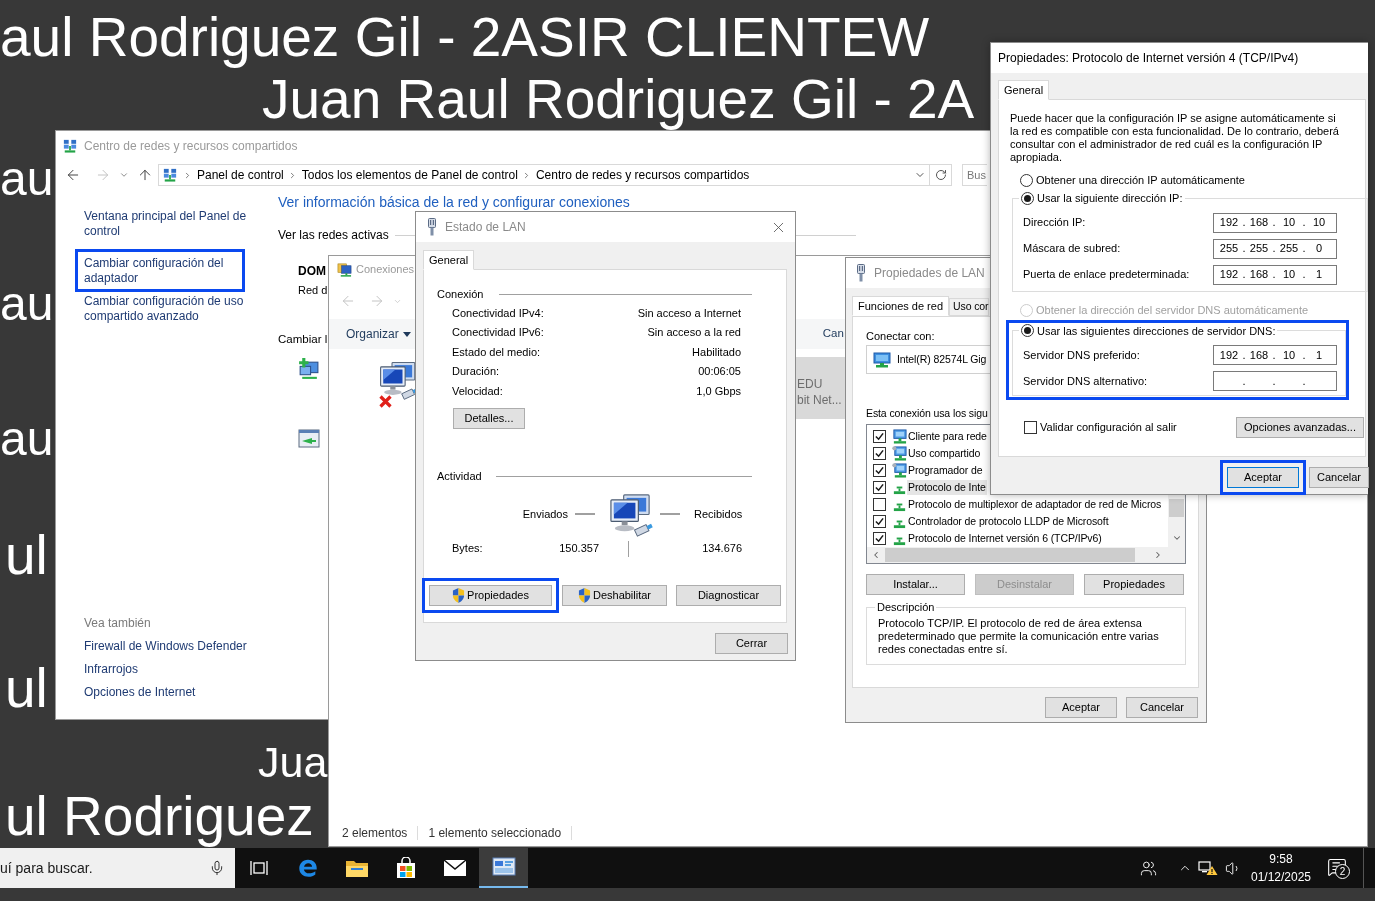 This screenshot has width=1375, height=901. I want to click on mail-icon, so click(454, 868).